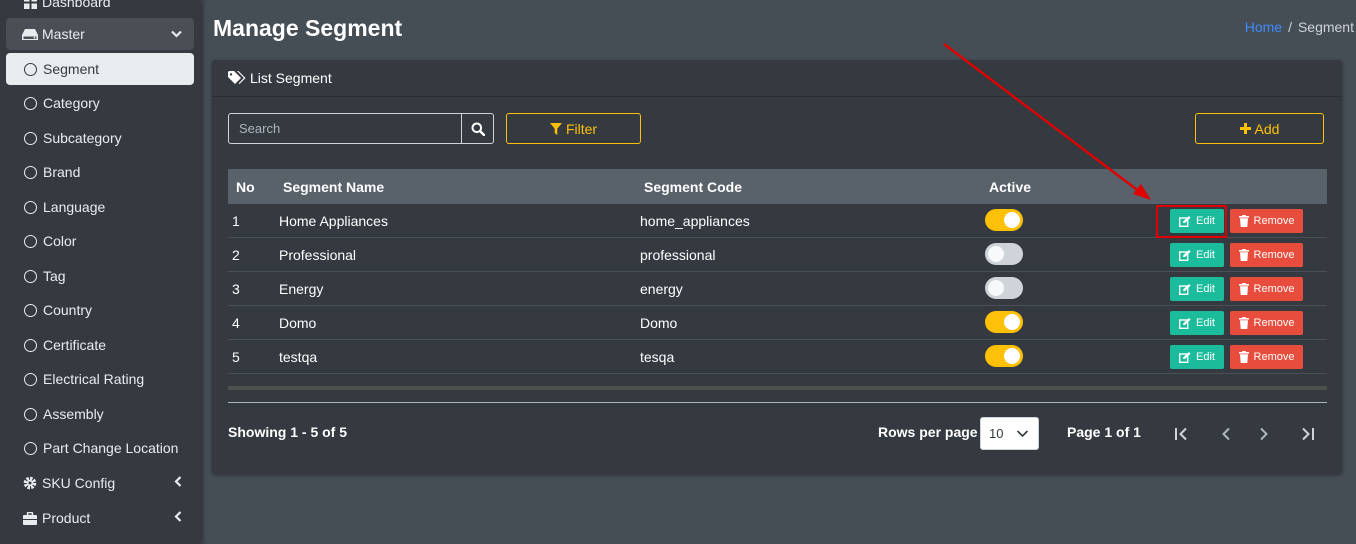 This screenshot has width=1356, height=544. What do you see at coordinates (298, 322) in the screenshot?
I see `cell-segment-name: Domo` at bounding box center [298, 322].